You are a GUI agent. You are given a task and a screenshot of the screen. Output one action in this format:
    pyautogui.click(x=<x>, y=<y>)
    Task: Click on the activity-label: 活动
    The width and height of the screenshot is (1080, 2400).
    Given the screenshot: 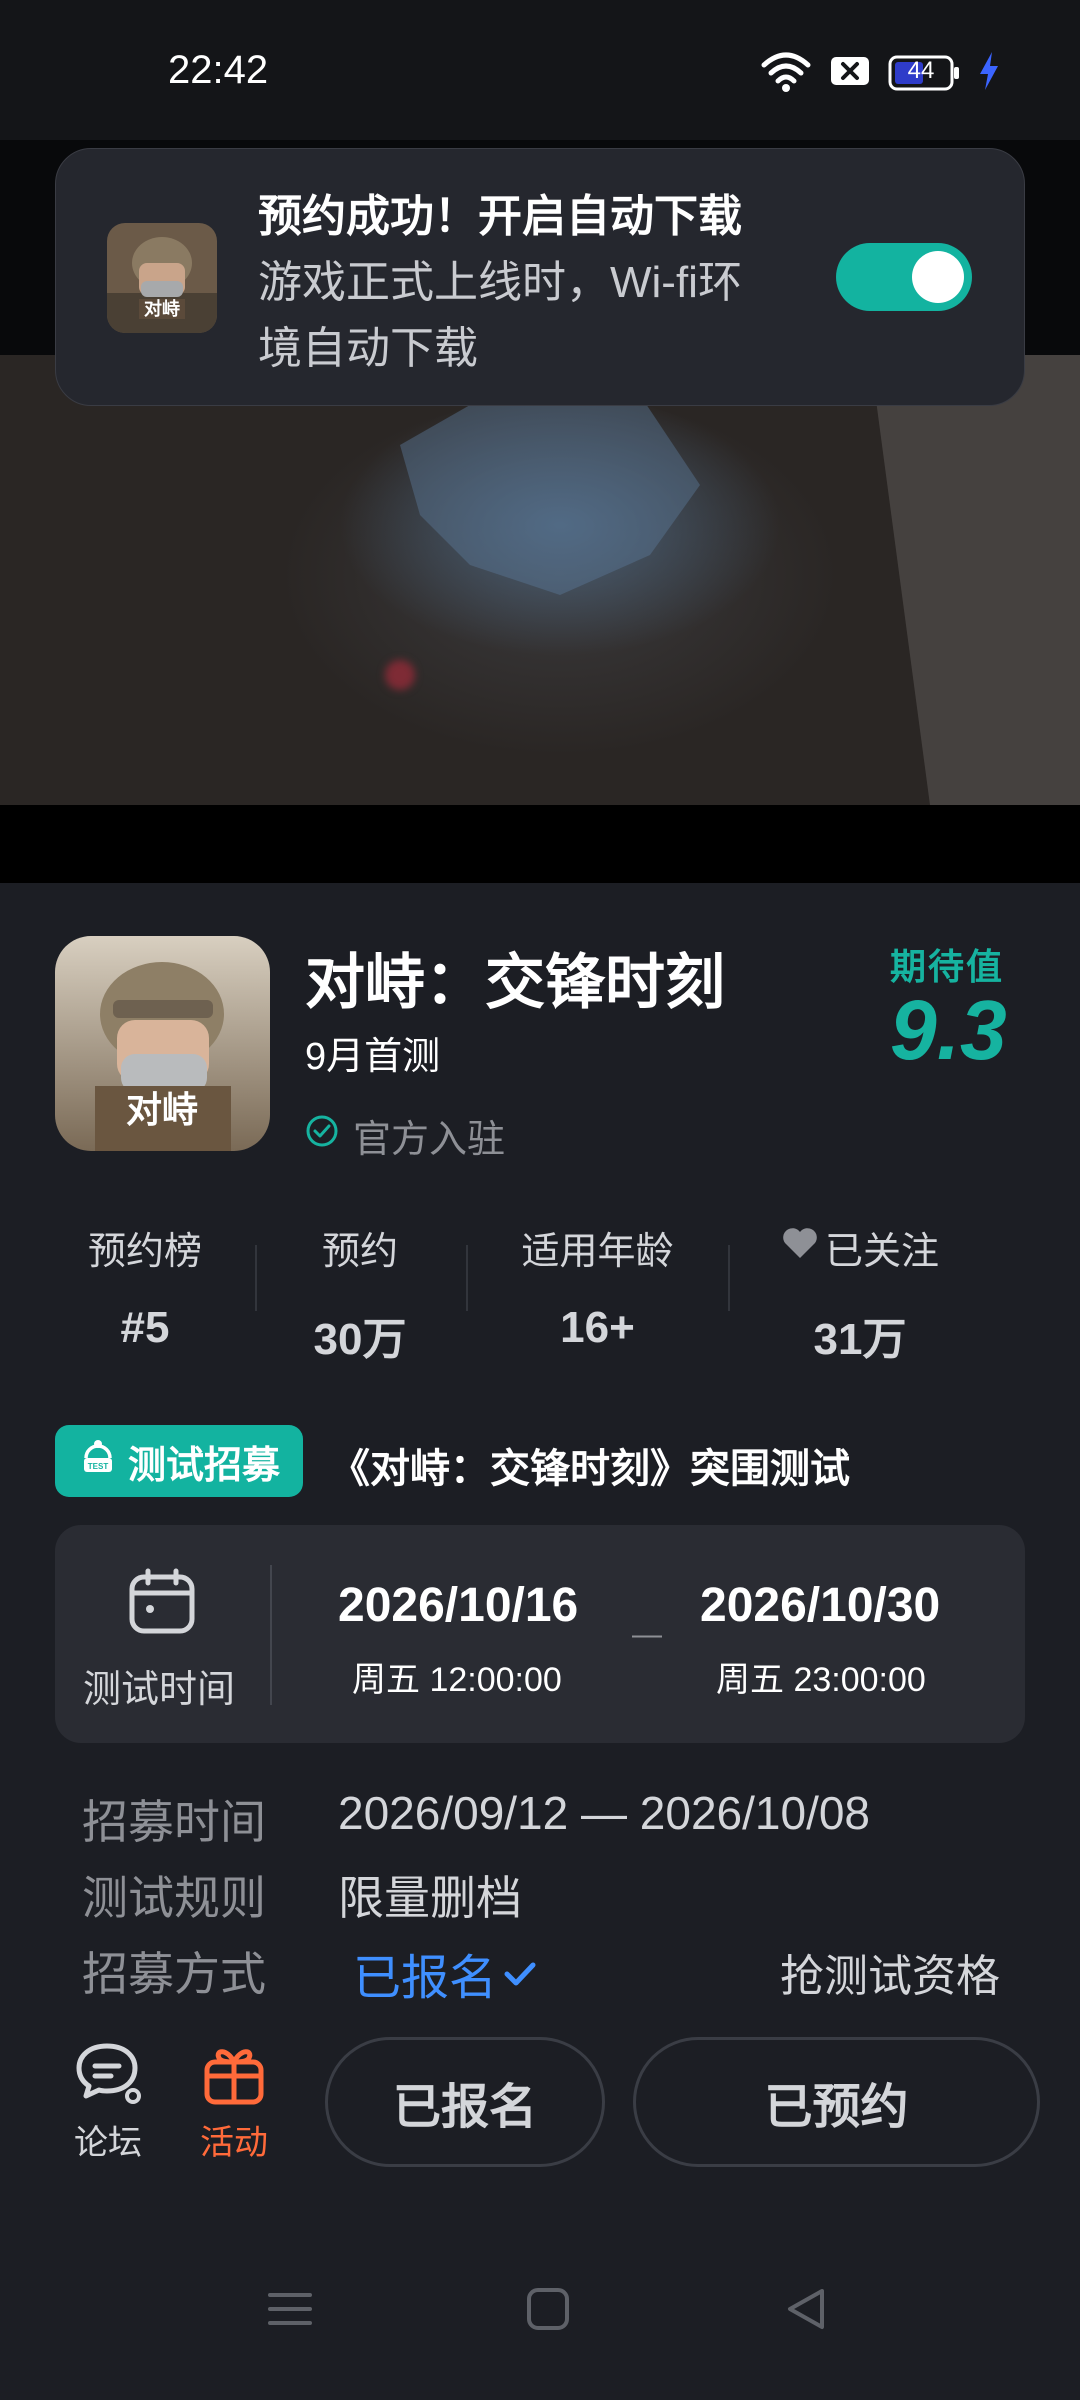 What is the action you would take?
    pyautogui.click(x=234, y=2143)
    